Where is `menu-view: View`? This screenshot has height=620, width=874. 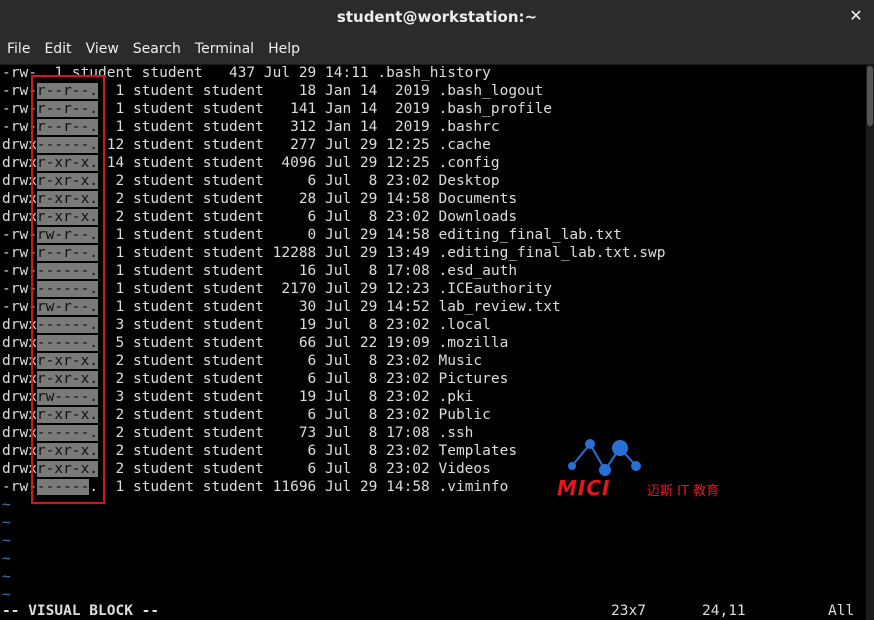
menu-view: View is located at coordinates (102, 49).